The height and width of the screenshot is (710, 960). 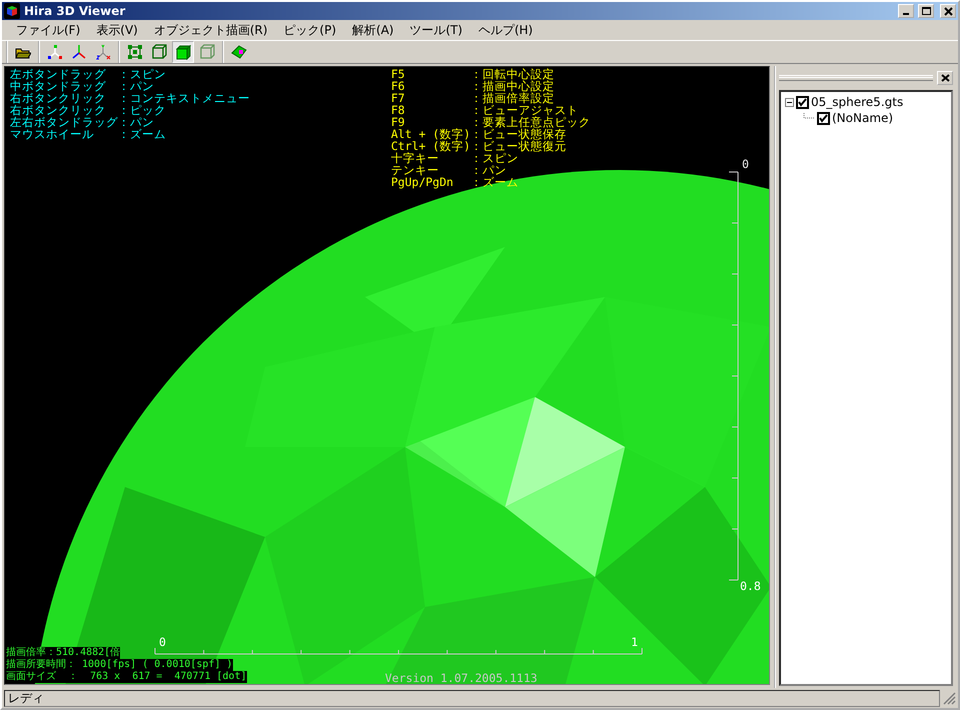 What do you see at coordinates (117, 30) in the screenshot?
I see `menu-item: 表示(V)` at bounding box center [117, 30].